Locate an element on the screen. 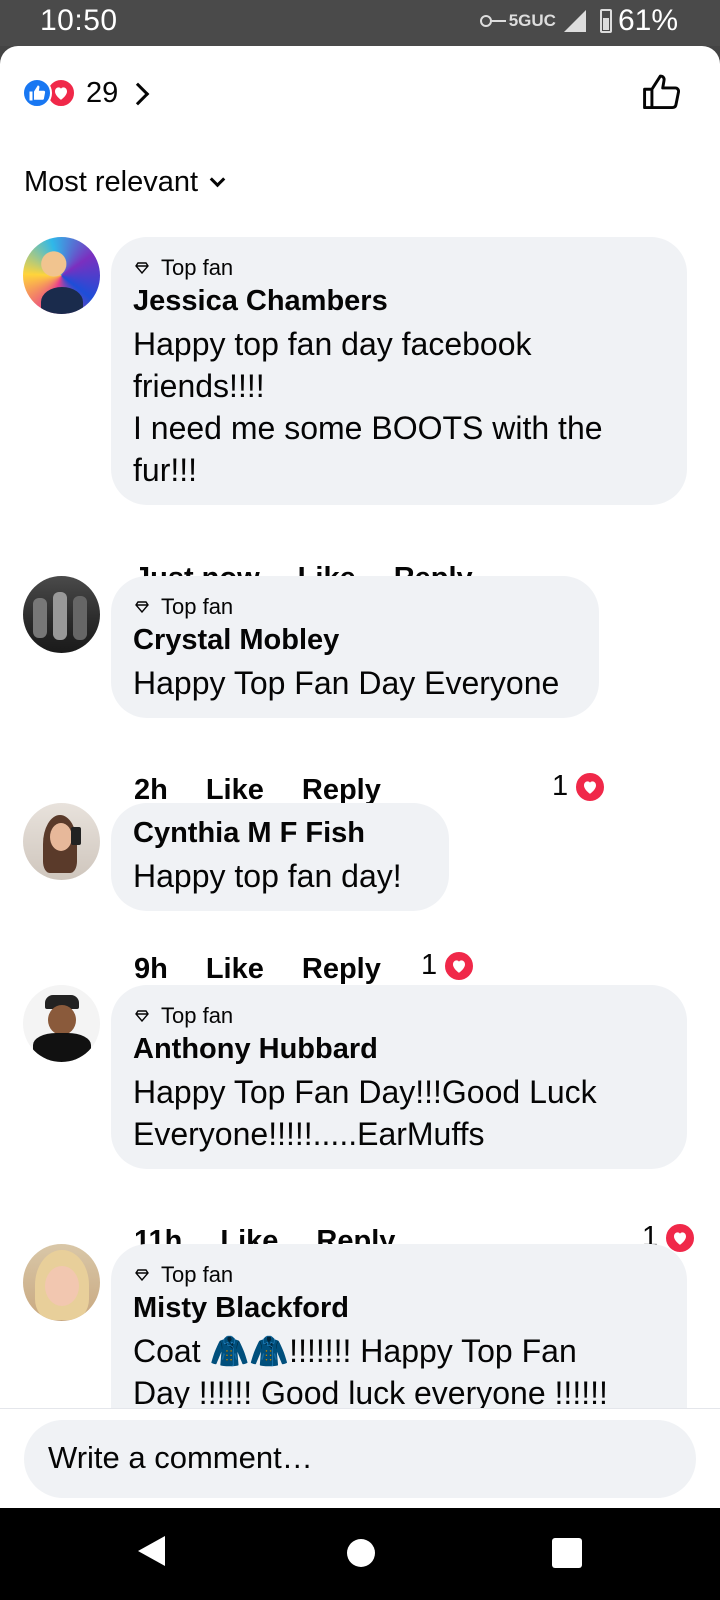 The image size is (720, 1600). system-nav-bar is located at coordinates (360, 1554).